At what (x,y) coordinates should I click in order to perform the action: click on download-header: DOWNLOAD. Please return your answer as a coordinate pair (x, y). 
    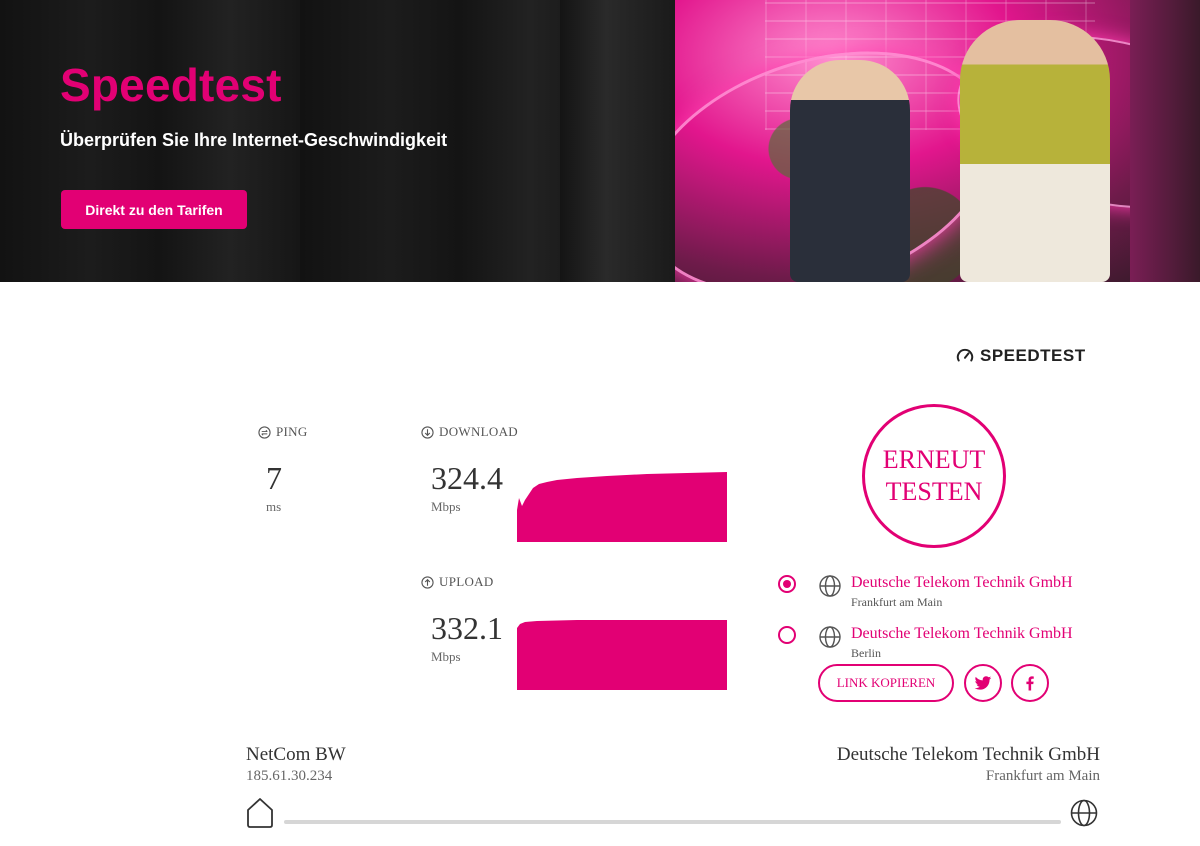
    Looking at the image, I should click on (469, 432).